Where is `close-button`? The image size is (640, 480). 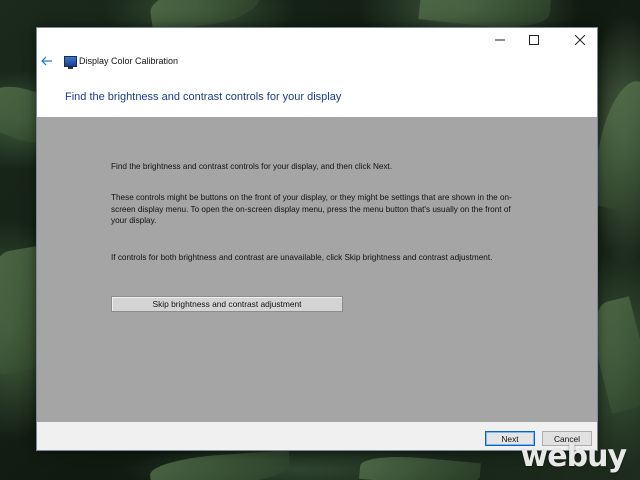
close-button is located at coordinates (580, 40).